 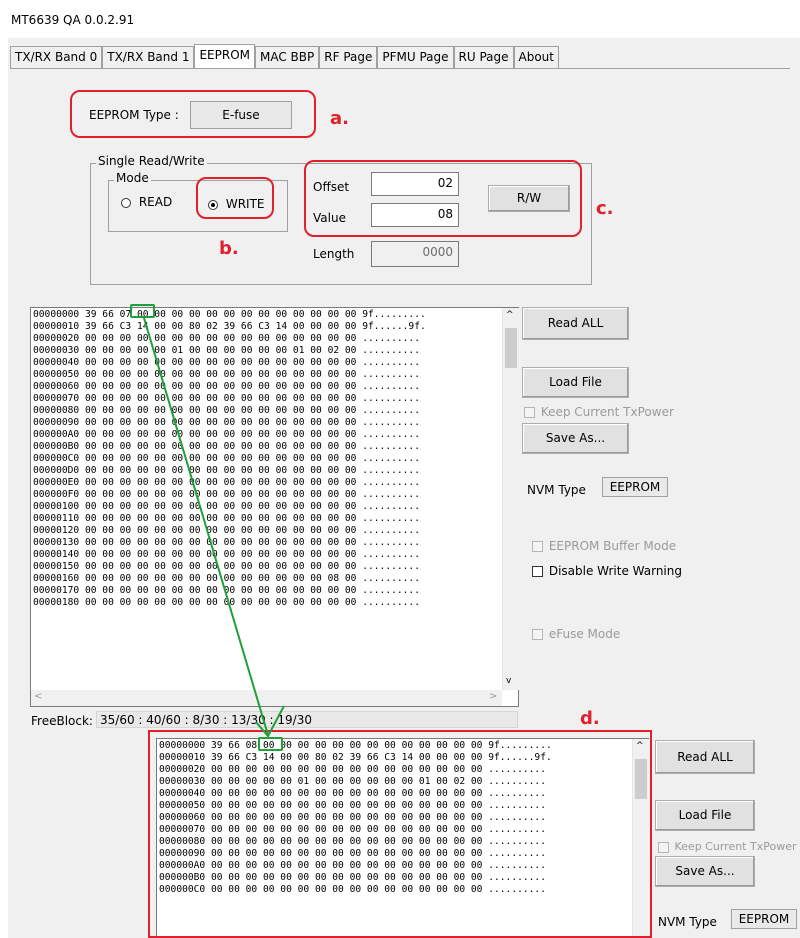 I want to click on change-arrow, so click(x=214, y=527).